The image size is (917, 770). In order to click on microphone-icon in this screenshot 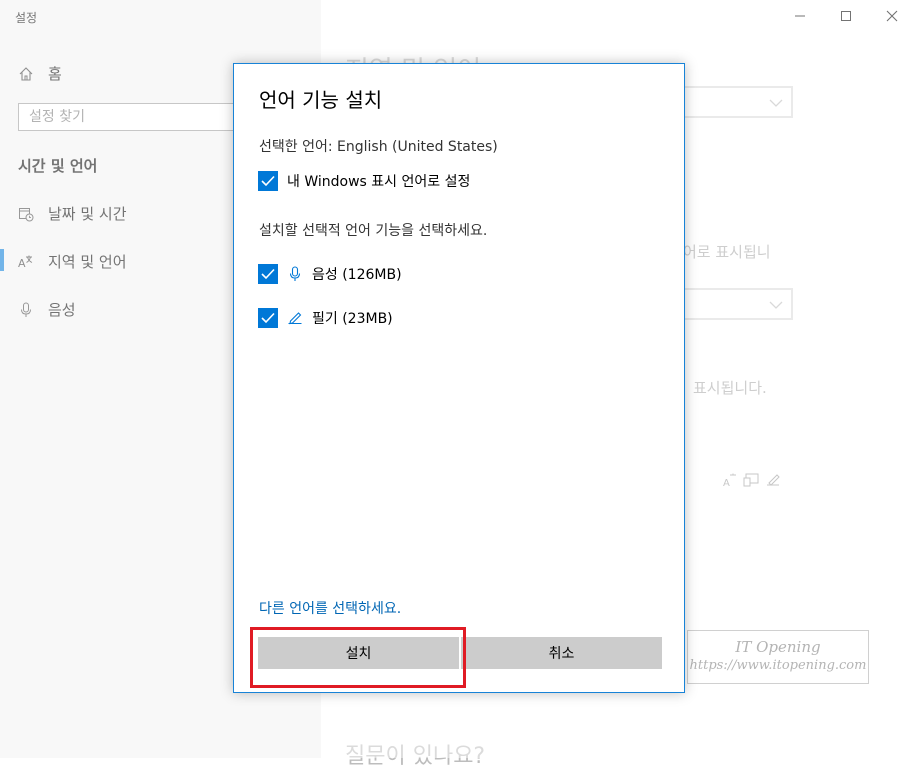, I will do `click(295, 274)`.